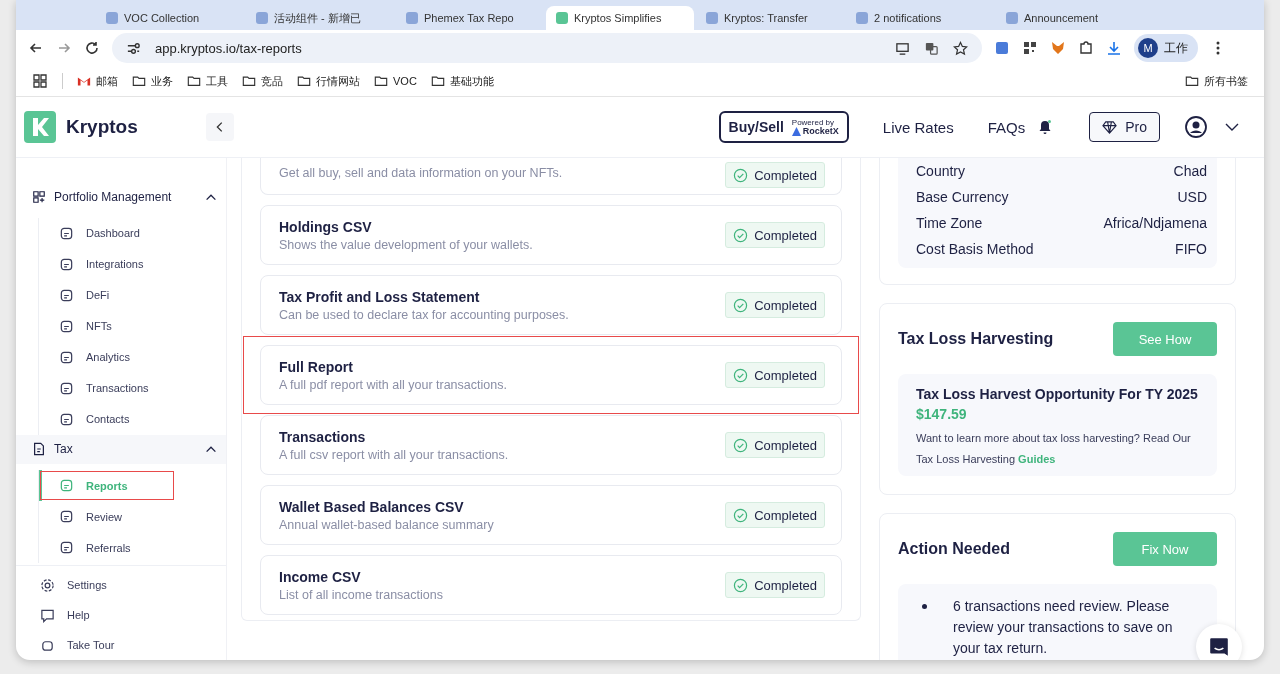 The width and height of the screenshot is (1280, 674). I want to click on browser-tab: 活动组件 - 新增已, so click(320, 18).